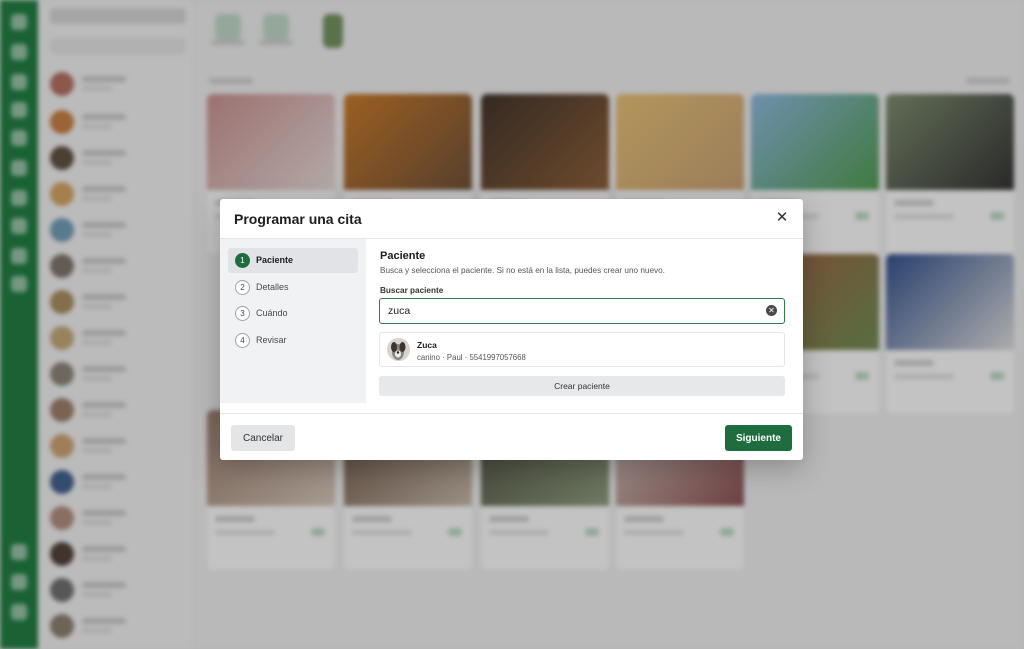  I want to click on step-cuando: 3 Cuándo, so click(293, 313).